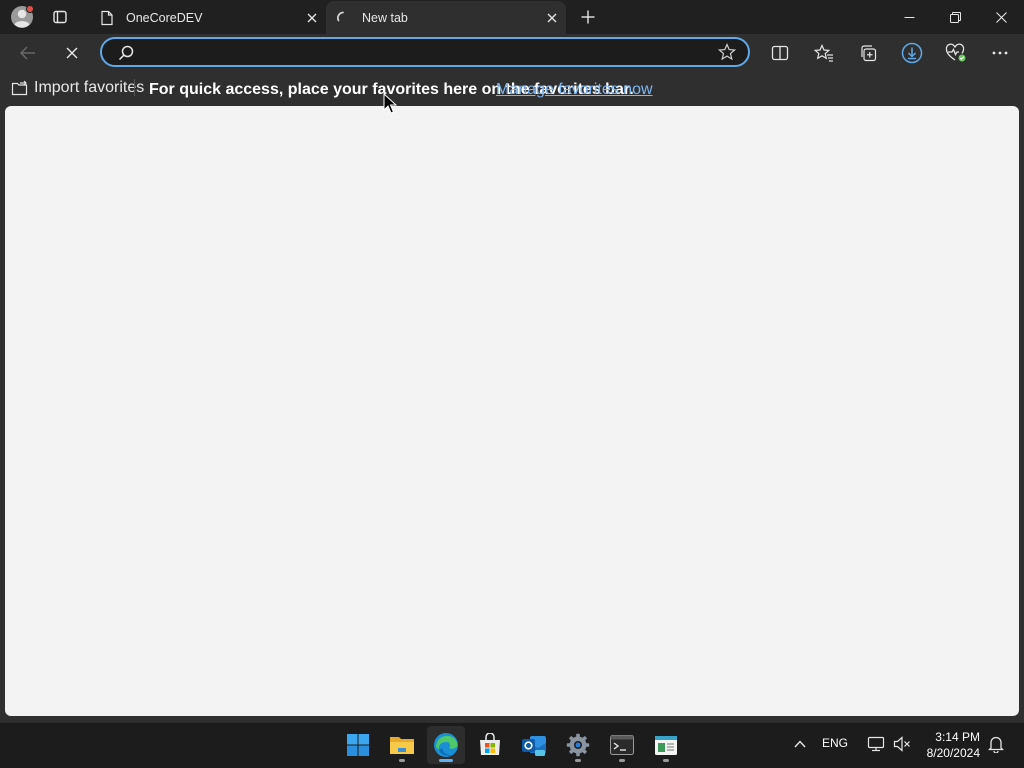 The height and width of the screenshot is (768, 1024). I want to click on page-icon, so click(107, 18).